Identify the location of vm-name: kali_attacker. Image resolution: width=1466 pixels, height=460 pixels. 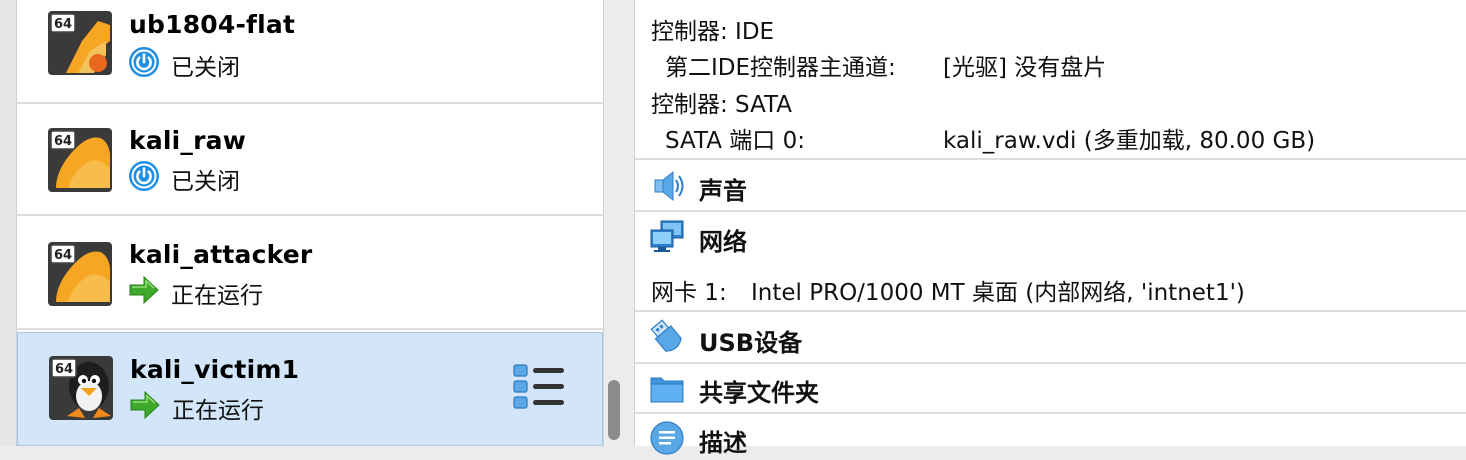
(221, 254).